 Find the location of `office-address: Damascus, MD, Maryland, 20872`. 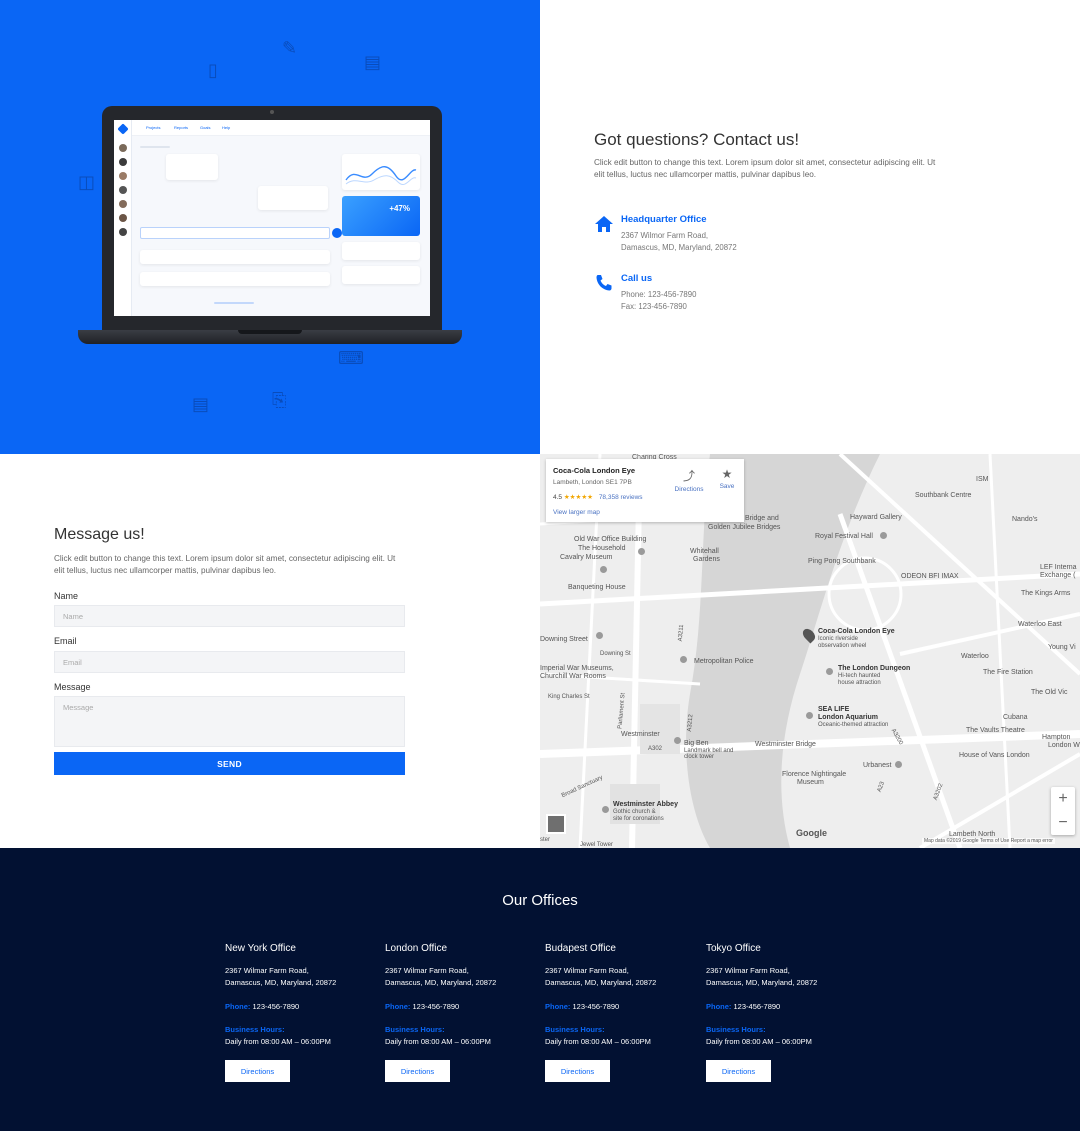

office-address: Damascus, MD, Maryland, 20872 is located at coordinates (441, 982).